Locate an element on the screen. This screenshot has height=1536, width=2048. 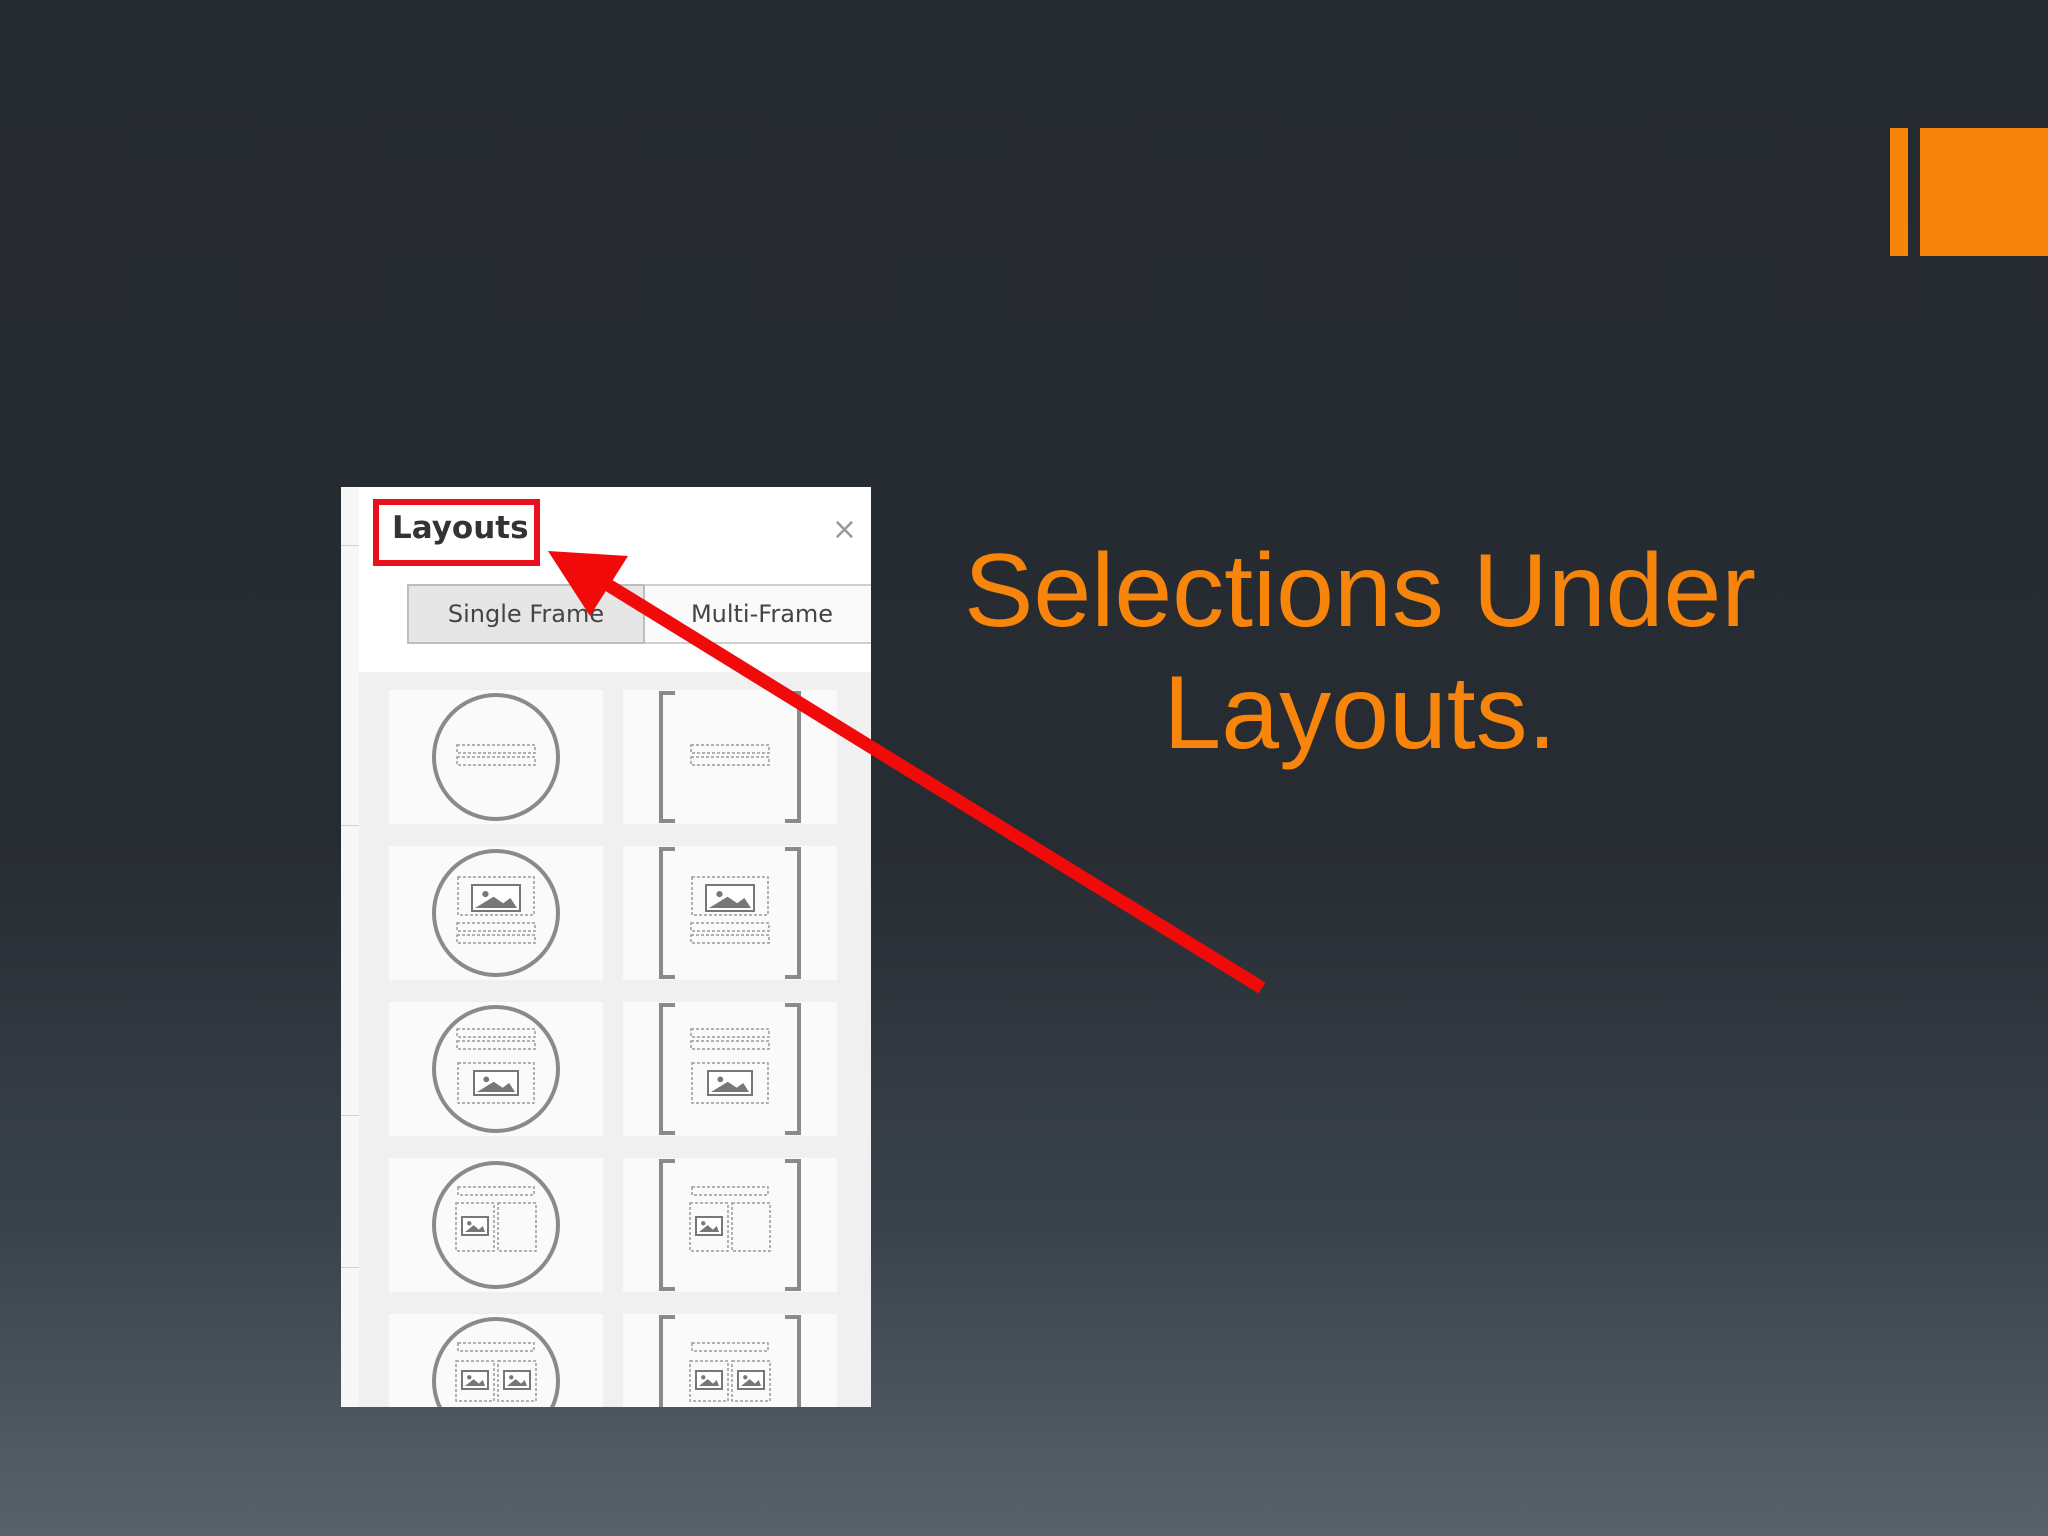
layout-option-bracket-text-over-image is located at coordinates (730, 1069).